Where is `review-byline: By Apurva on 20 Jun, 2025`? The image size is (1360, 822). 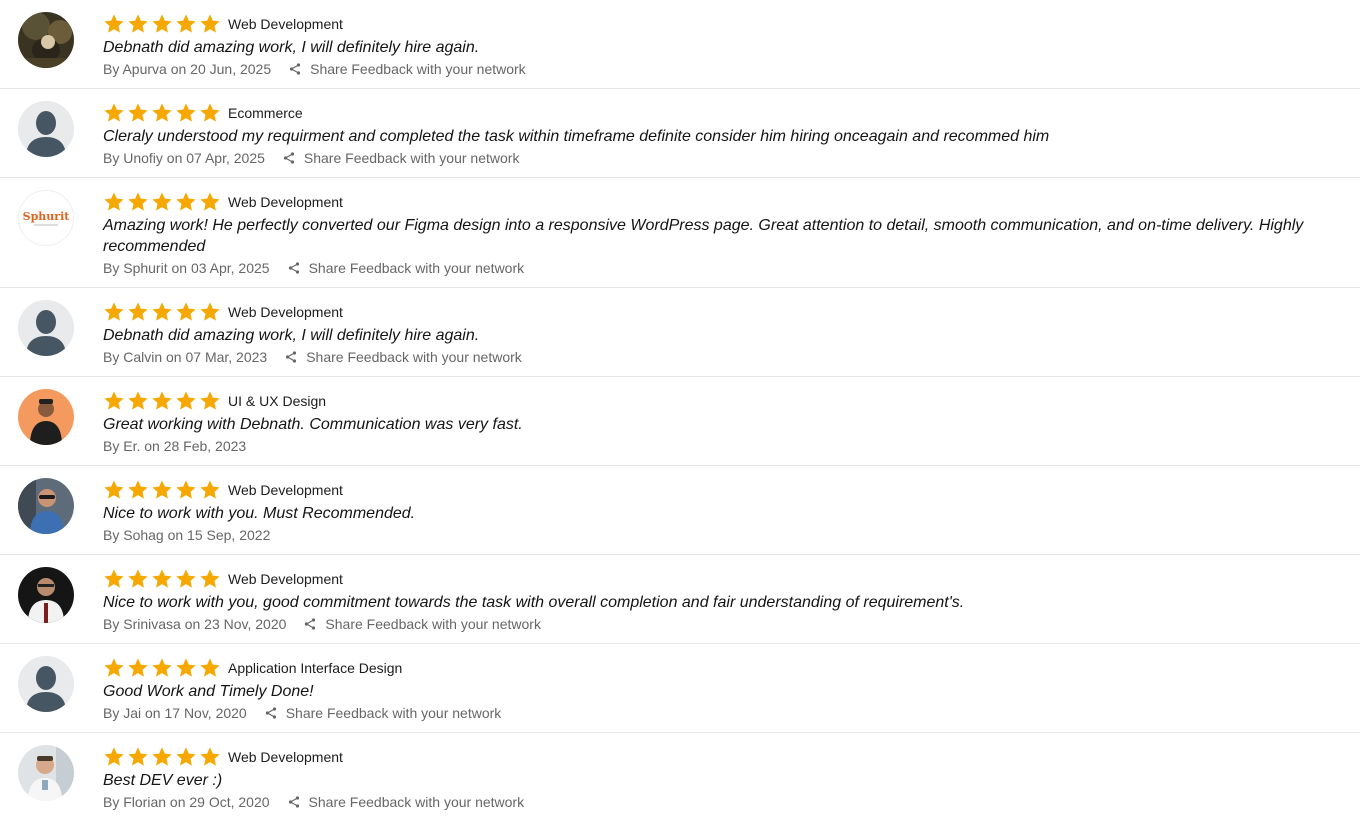 review-byline: By Apurva on 20 Jun, 2025 is located at coordinates (187, 69).